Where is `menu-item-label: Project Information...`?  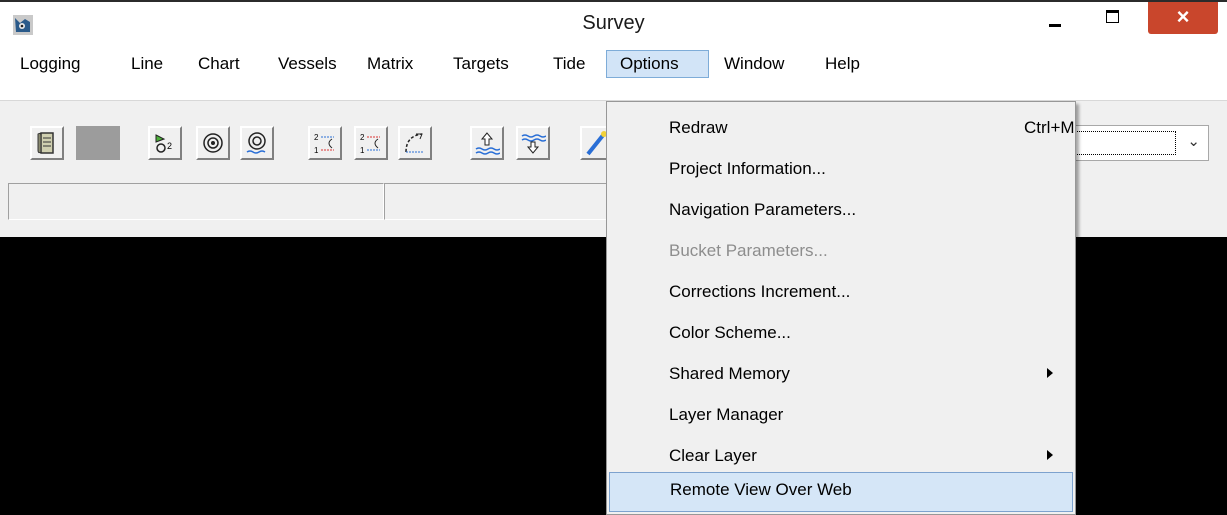
menu-item-label: Project Information... is located at coordinates (747, 168).